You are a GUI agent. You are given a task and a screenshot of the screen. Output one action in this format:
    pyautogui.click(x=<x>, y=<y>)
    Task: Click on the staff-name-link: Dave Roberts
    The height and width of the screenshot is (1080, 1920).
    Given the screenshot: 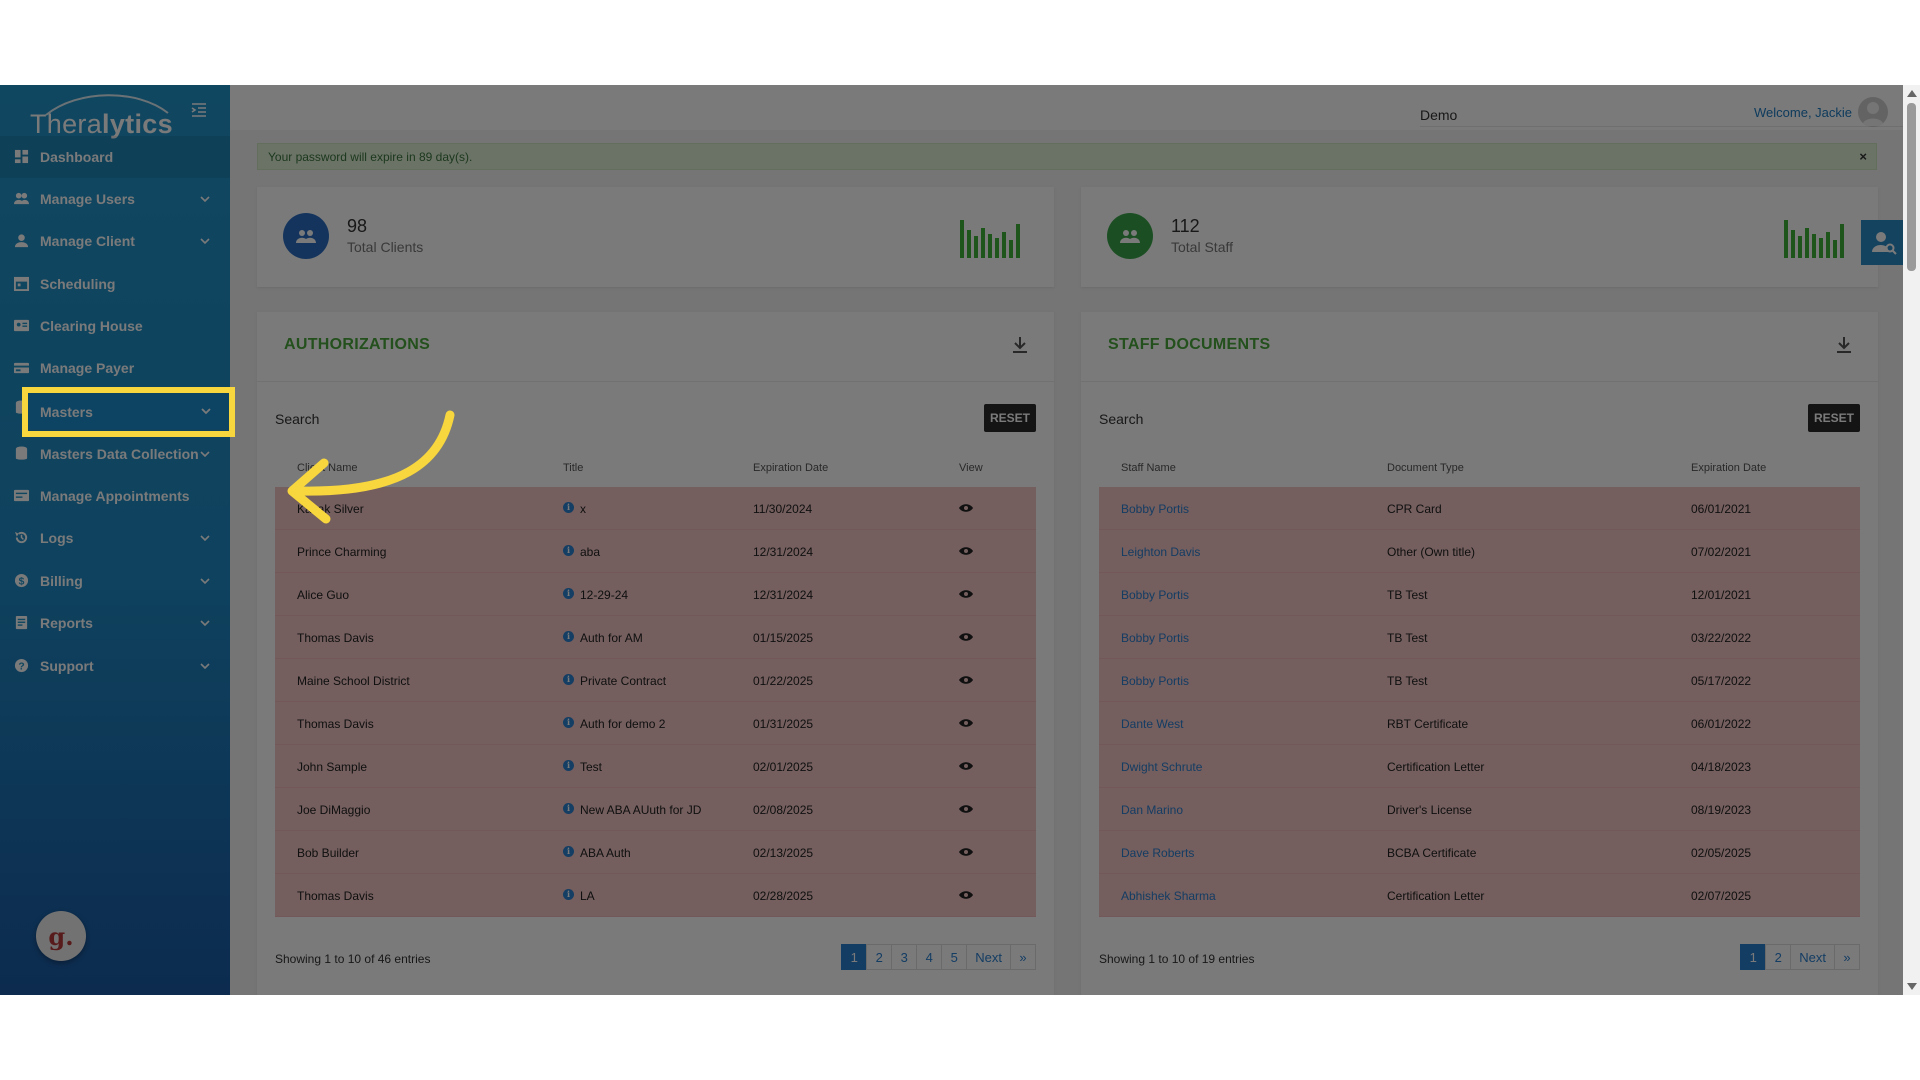 What is the action you would take?
    pyautogui.click(x=1157, y=853)
    